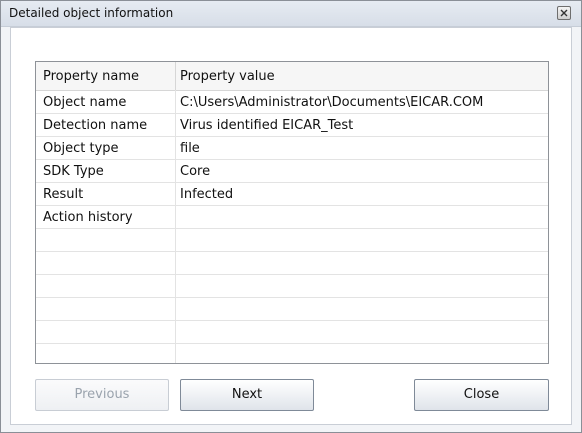  Describe the element at coordinates (564, 13) in the screenshot. I see `close-icon` at that location.